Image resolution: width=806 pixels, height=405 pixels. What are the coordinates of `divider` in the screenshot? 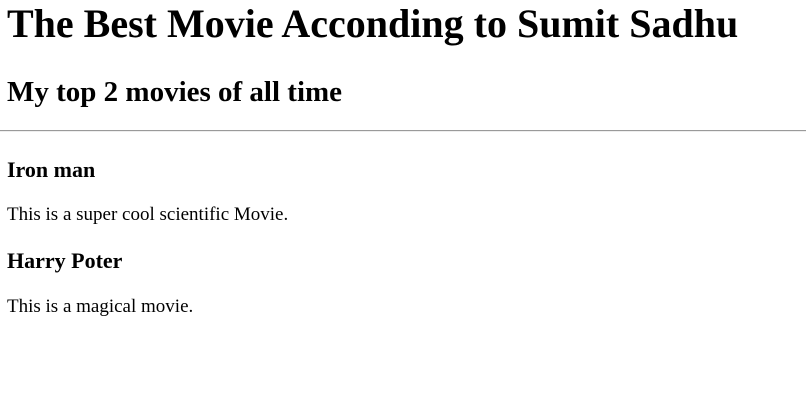 It's located at (403, 131).